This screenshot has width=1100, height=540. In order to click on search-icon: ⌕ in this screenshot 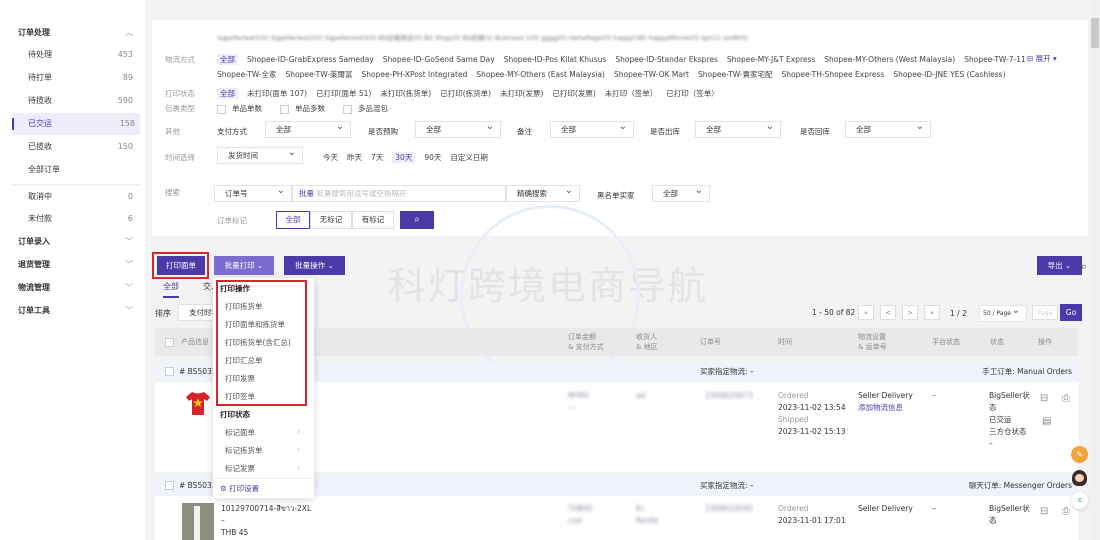, I will do `click(1084, 267)`.